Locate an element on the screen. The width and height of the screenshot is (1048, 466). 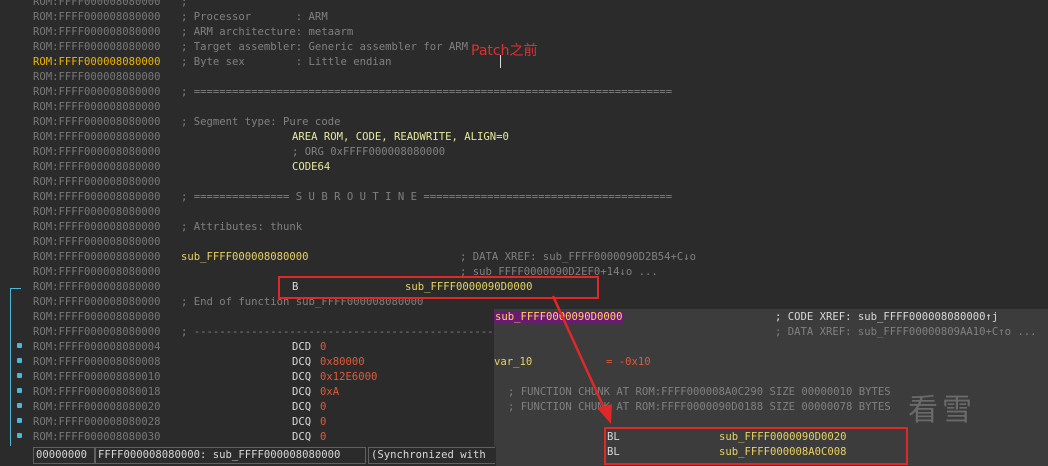
red-arrow-head-icon is located at coordinates (604, 414).